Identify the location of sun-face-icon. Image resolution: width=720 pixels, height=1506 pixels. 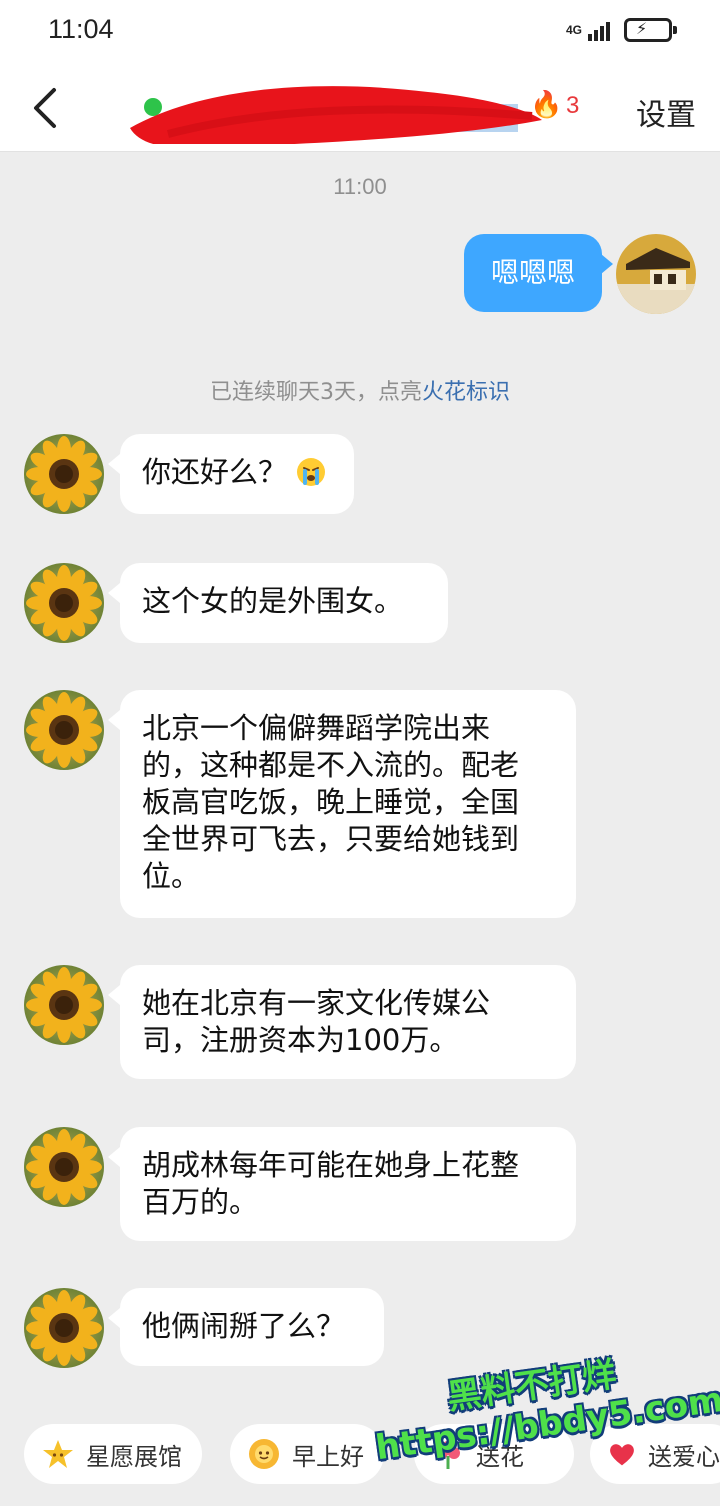
(264, 1454).